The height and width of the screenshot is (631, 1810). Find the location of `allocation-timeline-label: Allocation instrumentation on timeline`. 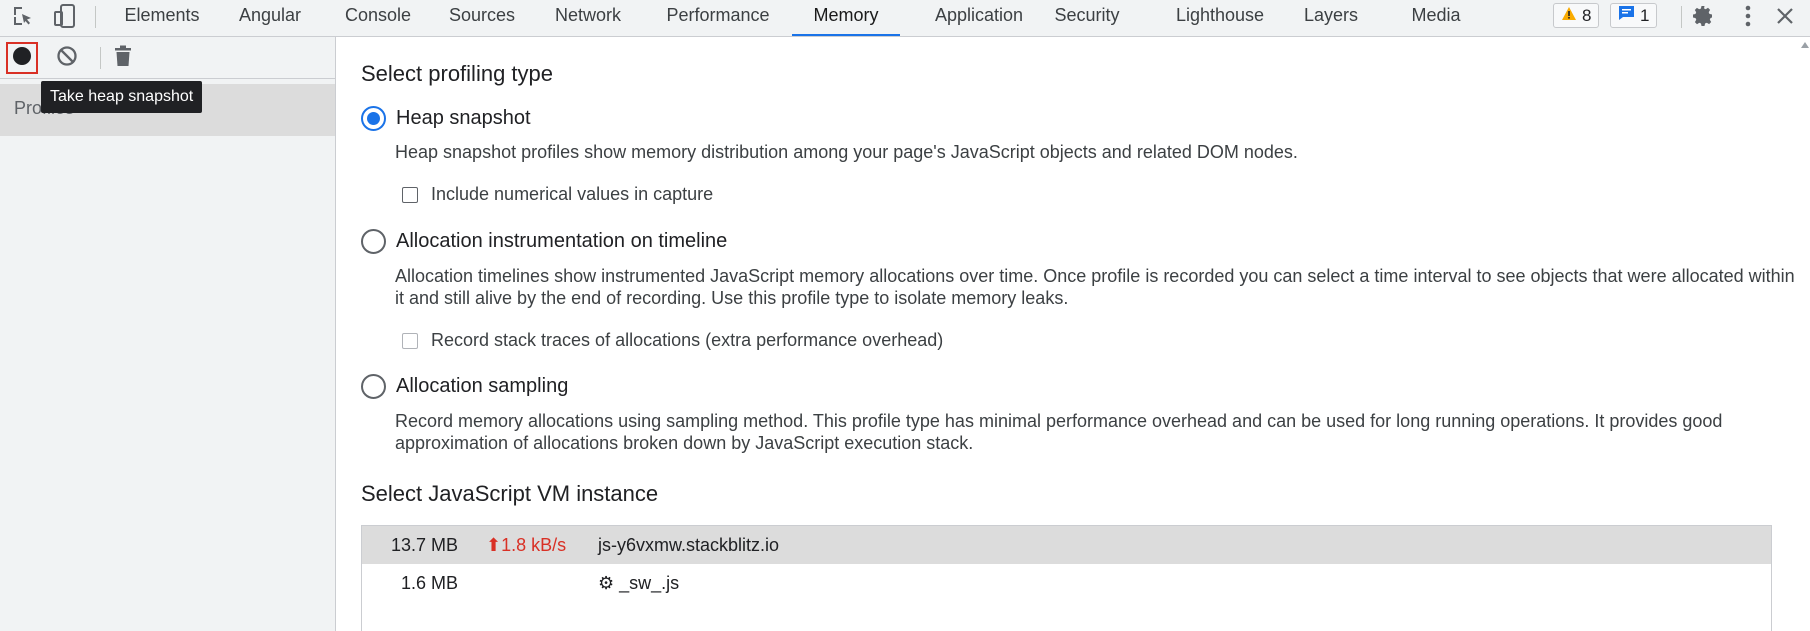

allocation-timeline-label: Allocation instrumentation on timeline is located at coordinates (562, 241).